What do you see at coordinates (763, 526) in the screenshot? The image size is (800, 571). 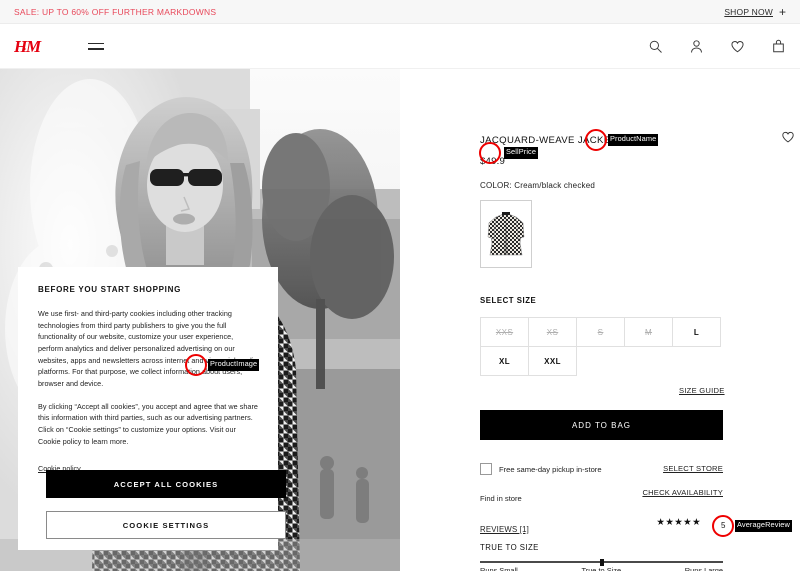 I see `annotation-tag-average-review: AverageReview` at bounding box center [763, 526].